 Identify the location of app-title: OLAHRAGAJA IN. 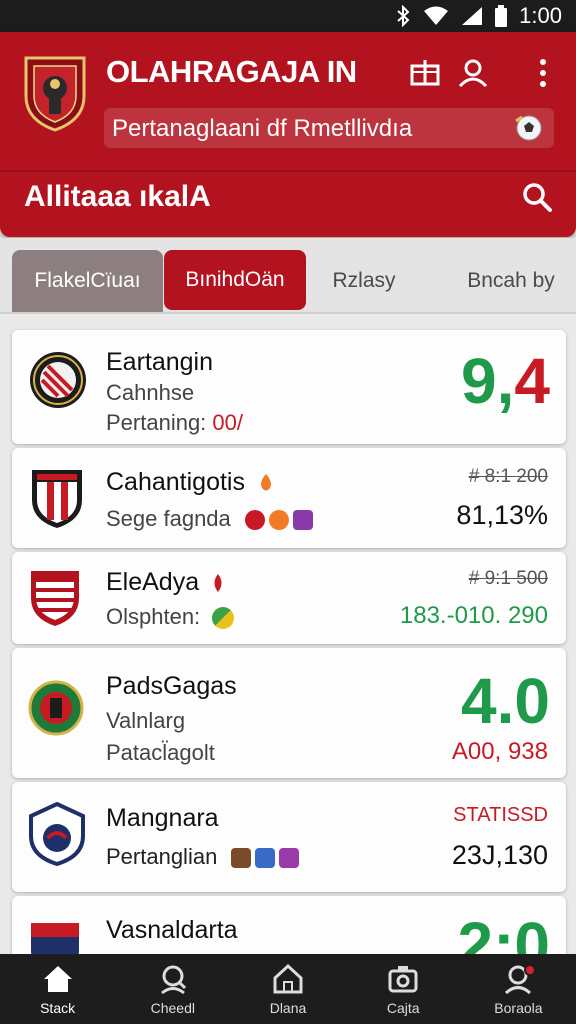
(231, 71).